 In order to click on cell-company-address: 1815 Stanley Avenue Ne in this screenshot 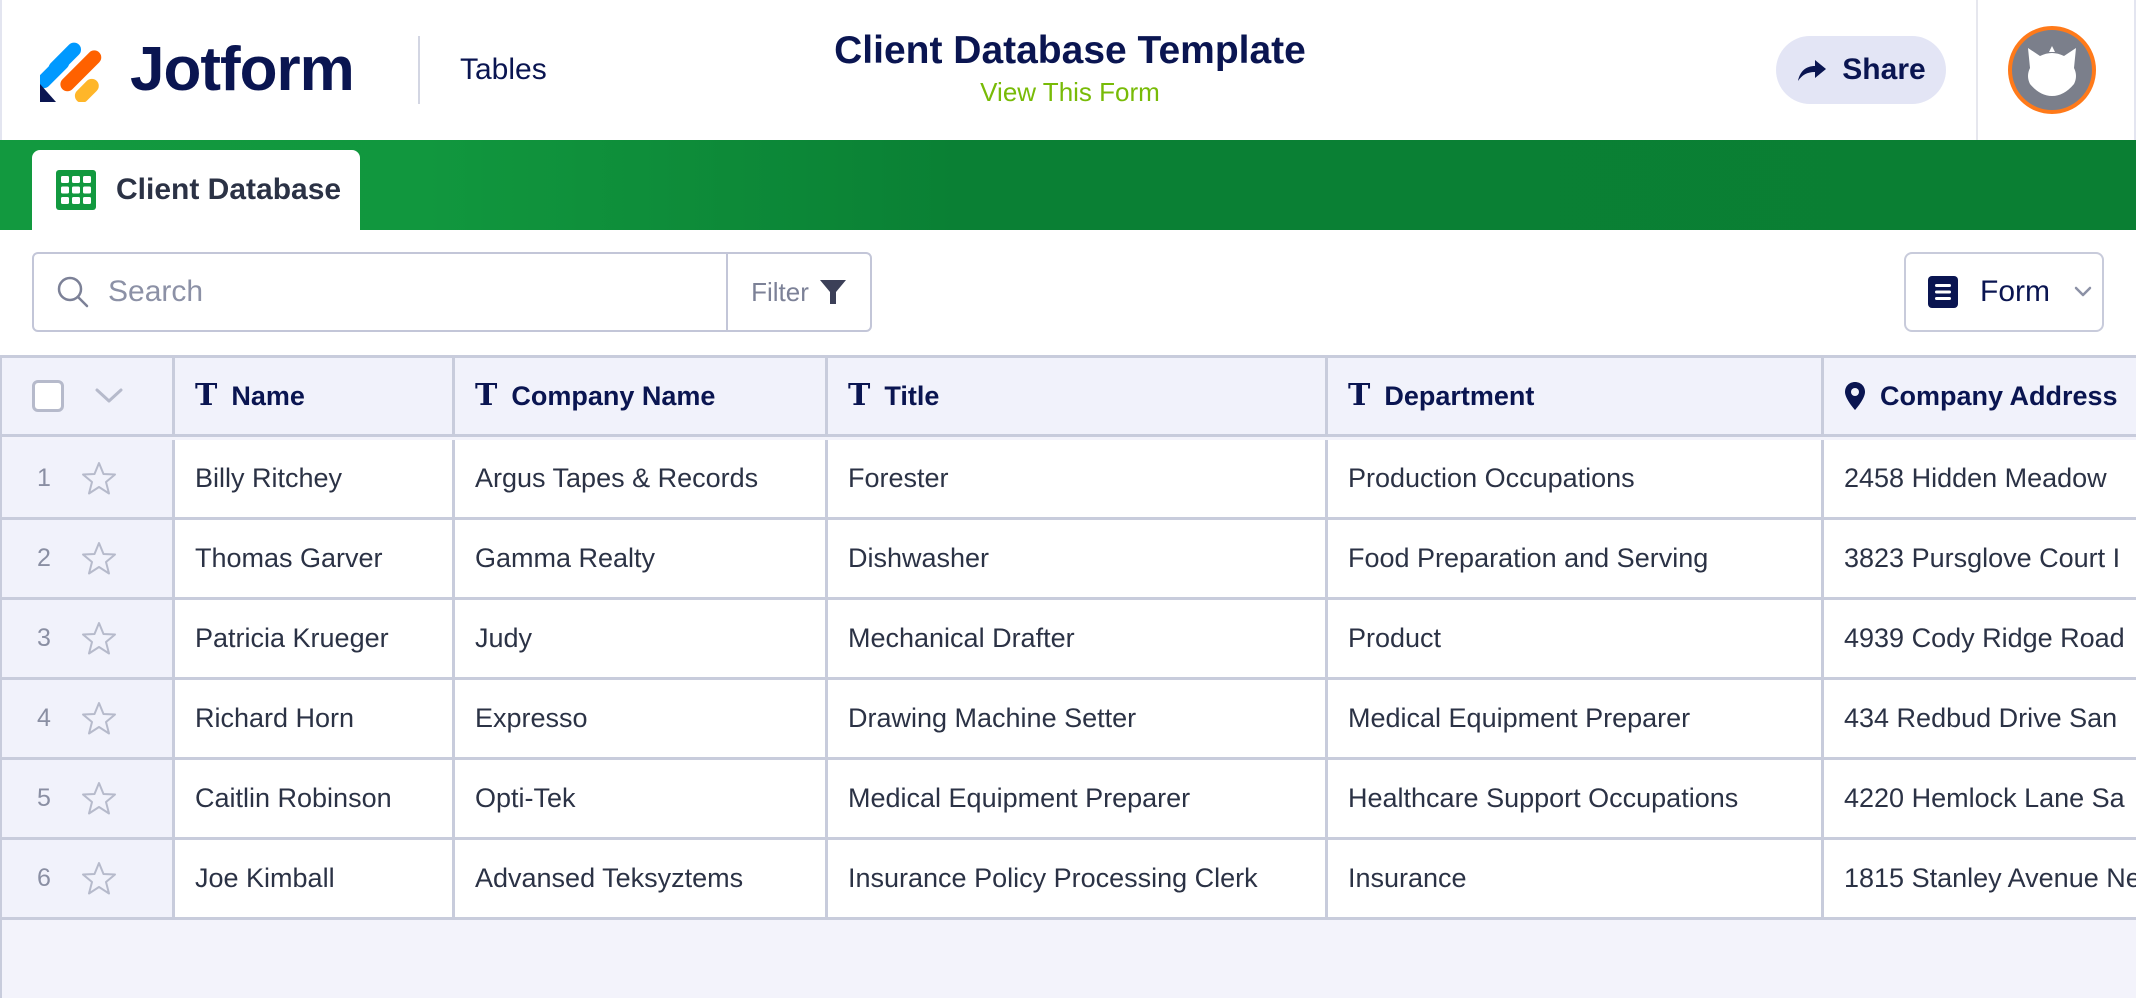, I will do `click(1980, 878)`.